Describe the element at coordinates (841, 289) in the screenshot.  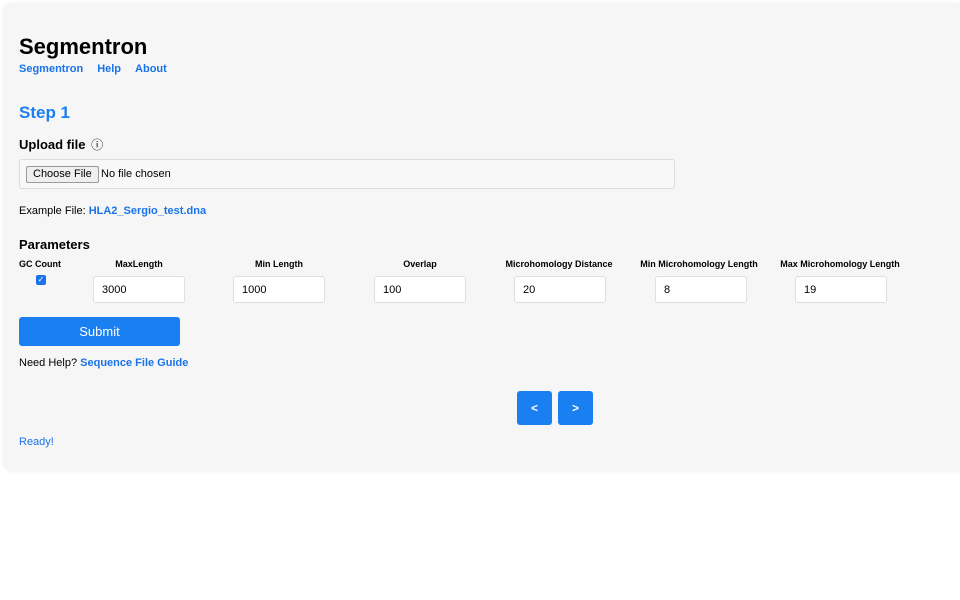
I see `max-microhomology-length-input` at that location.